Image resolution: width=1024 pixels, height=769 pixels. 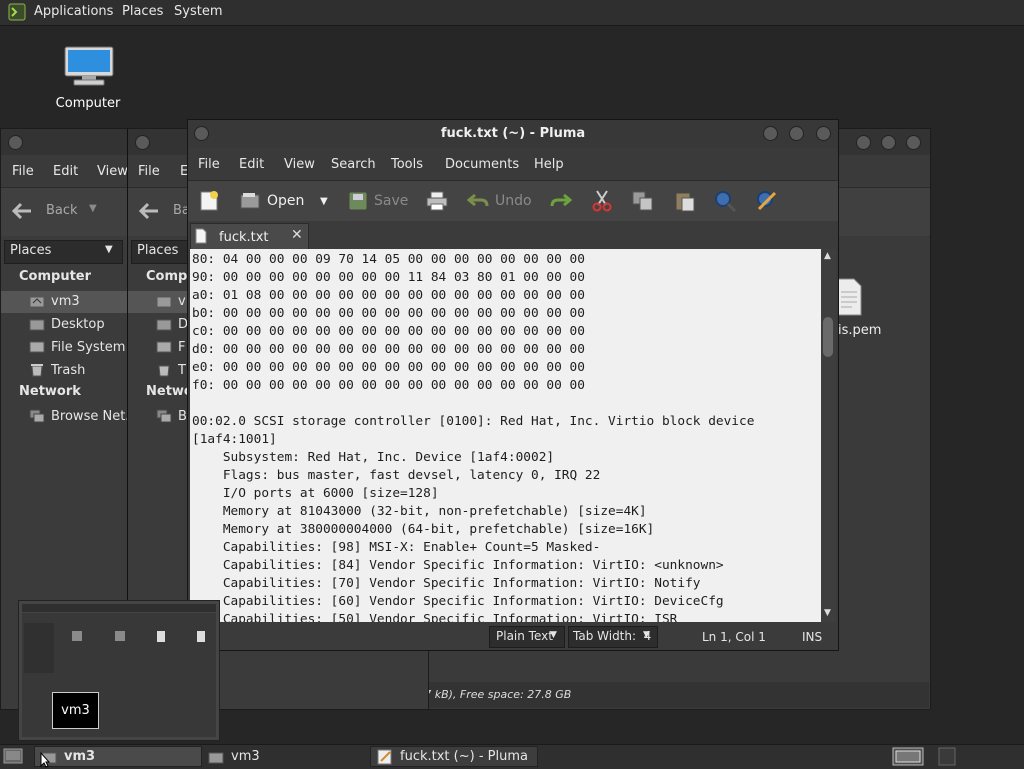 I want to click on print-icon, so click(x=437, y=201).